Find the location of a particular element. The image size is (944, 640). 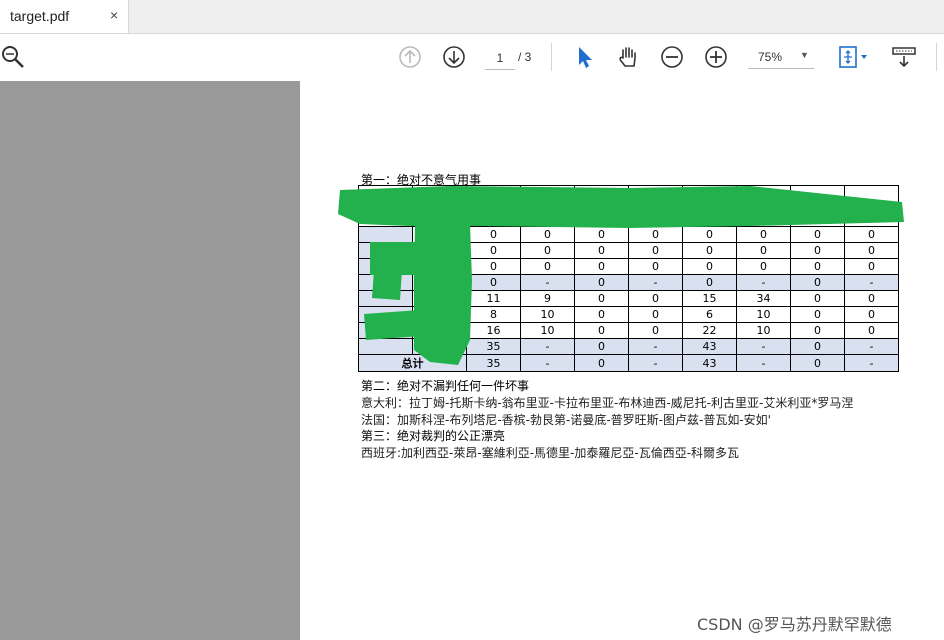

spain-line: 西班牙:加利西亞-萊昂-塞維利亞-馬德里-加泰羅尼亞-瓦倫西亞-科爾多瓦 is located at coordinates (550, 453).